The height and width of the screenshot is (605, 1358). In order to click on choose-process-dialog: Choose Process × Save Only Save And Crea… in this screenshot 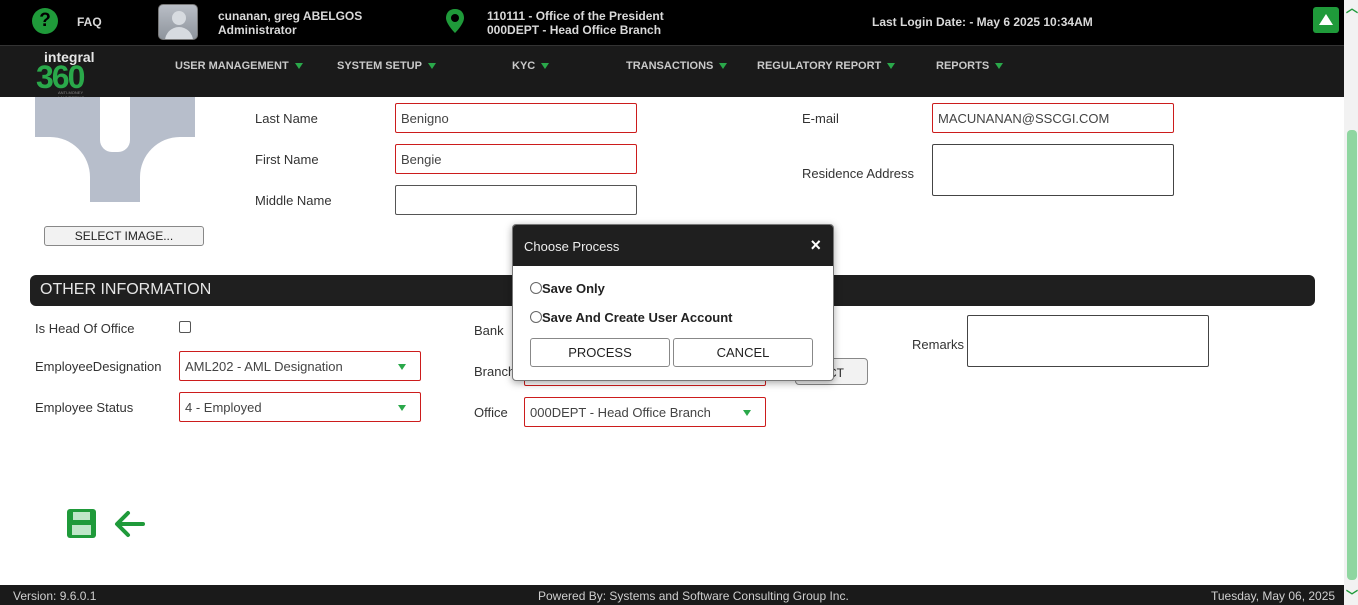, I will do `click(673, 302)`.